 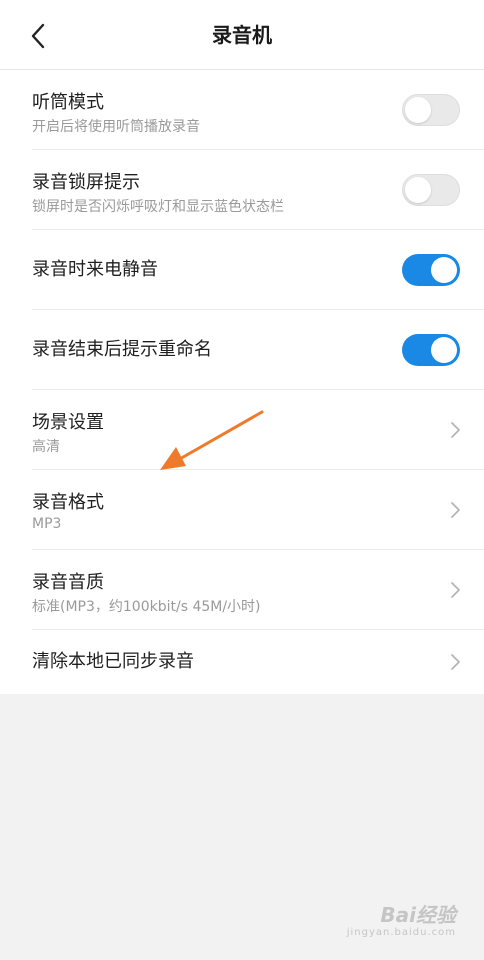 What do you see at coordinates (95, 269) in the screenshot?
I see `setting-label: 录音时来电静音` at bounding box center [95, 269].